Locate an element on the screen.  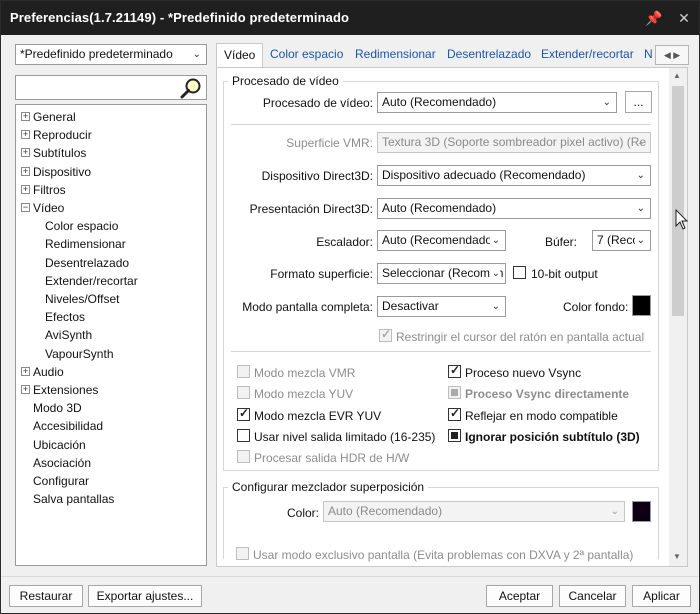
fullscreen-mode-select: Desactivar ⌄ is located at coordinates (441, 306).